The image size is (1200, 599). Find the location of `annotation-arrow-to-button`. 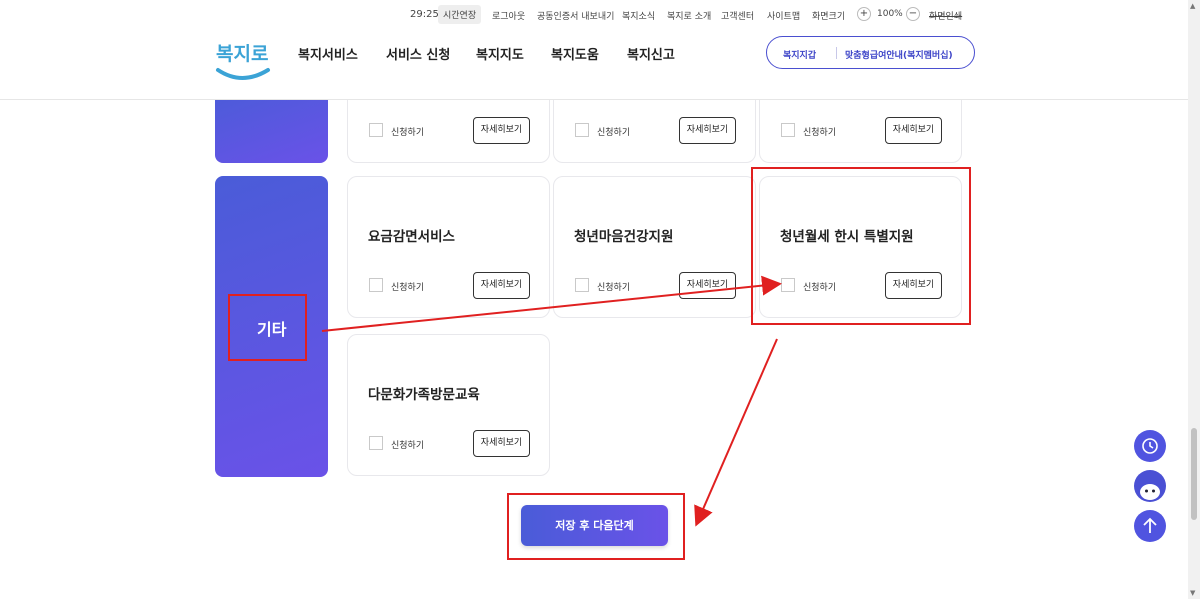

annotation-arrow-to-button is located at coordinates (736, 432).